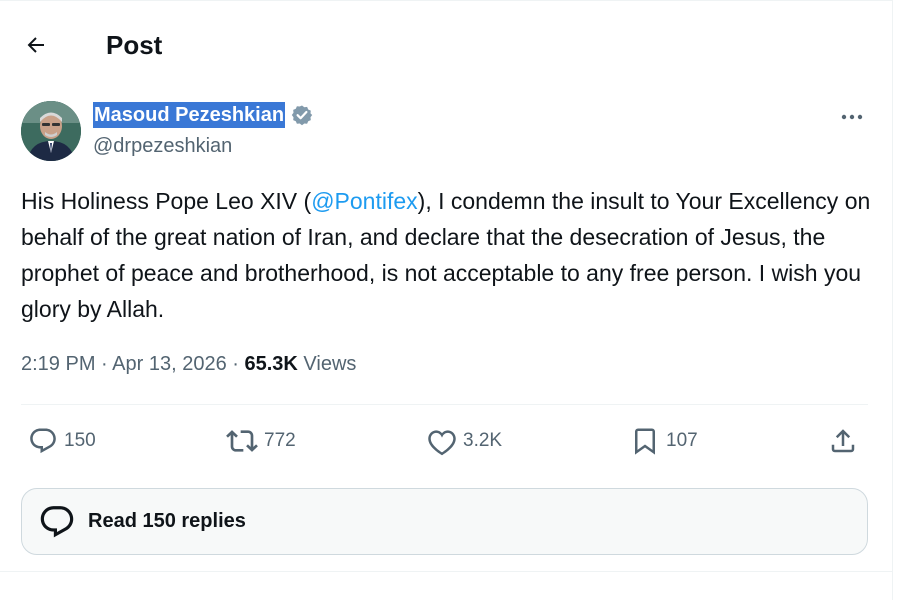 The height and width of the screenshot is (600, 902). Describe the element at coordinates (242, 441) in the screenshot. I see `repost-icon` at that location.